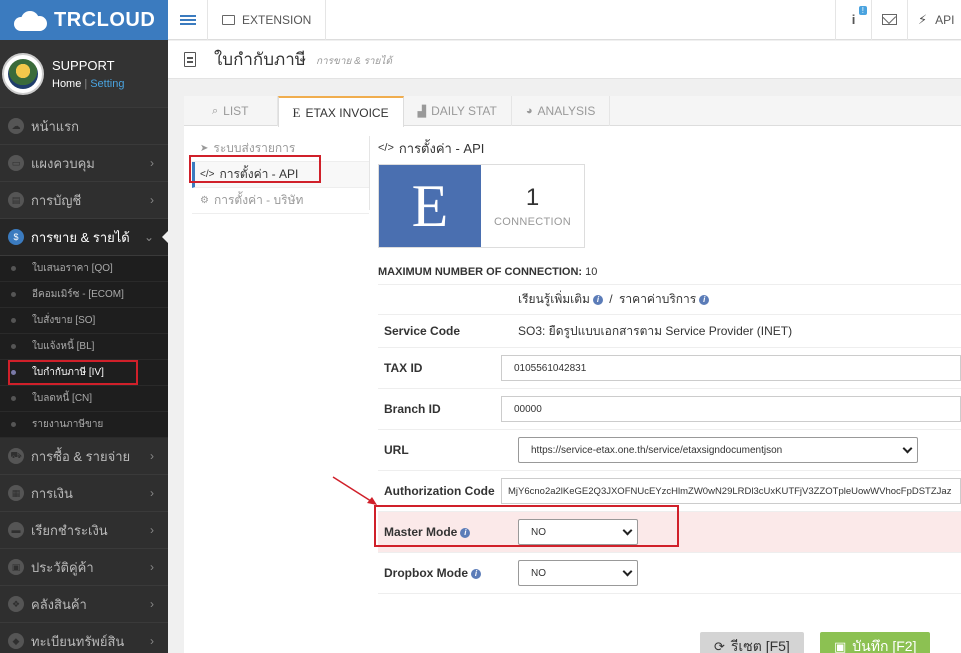 The image size is (961, 653). What do you see at coordinates (84, 493) in the screenshot?
I see `sidebar-item-finance: ▦ การเงิน ›` at bounding box center [84, 493].